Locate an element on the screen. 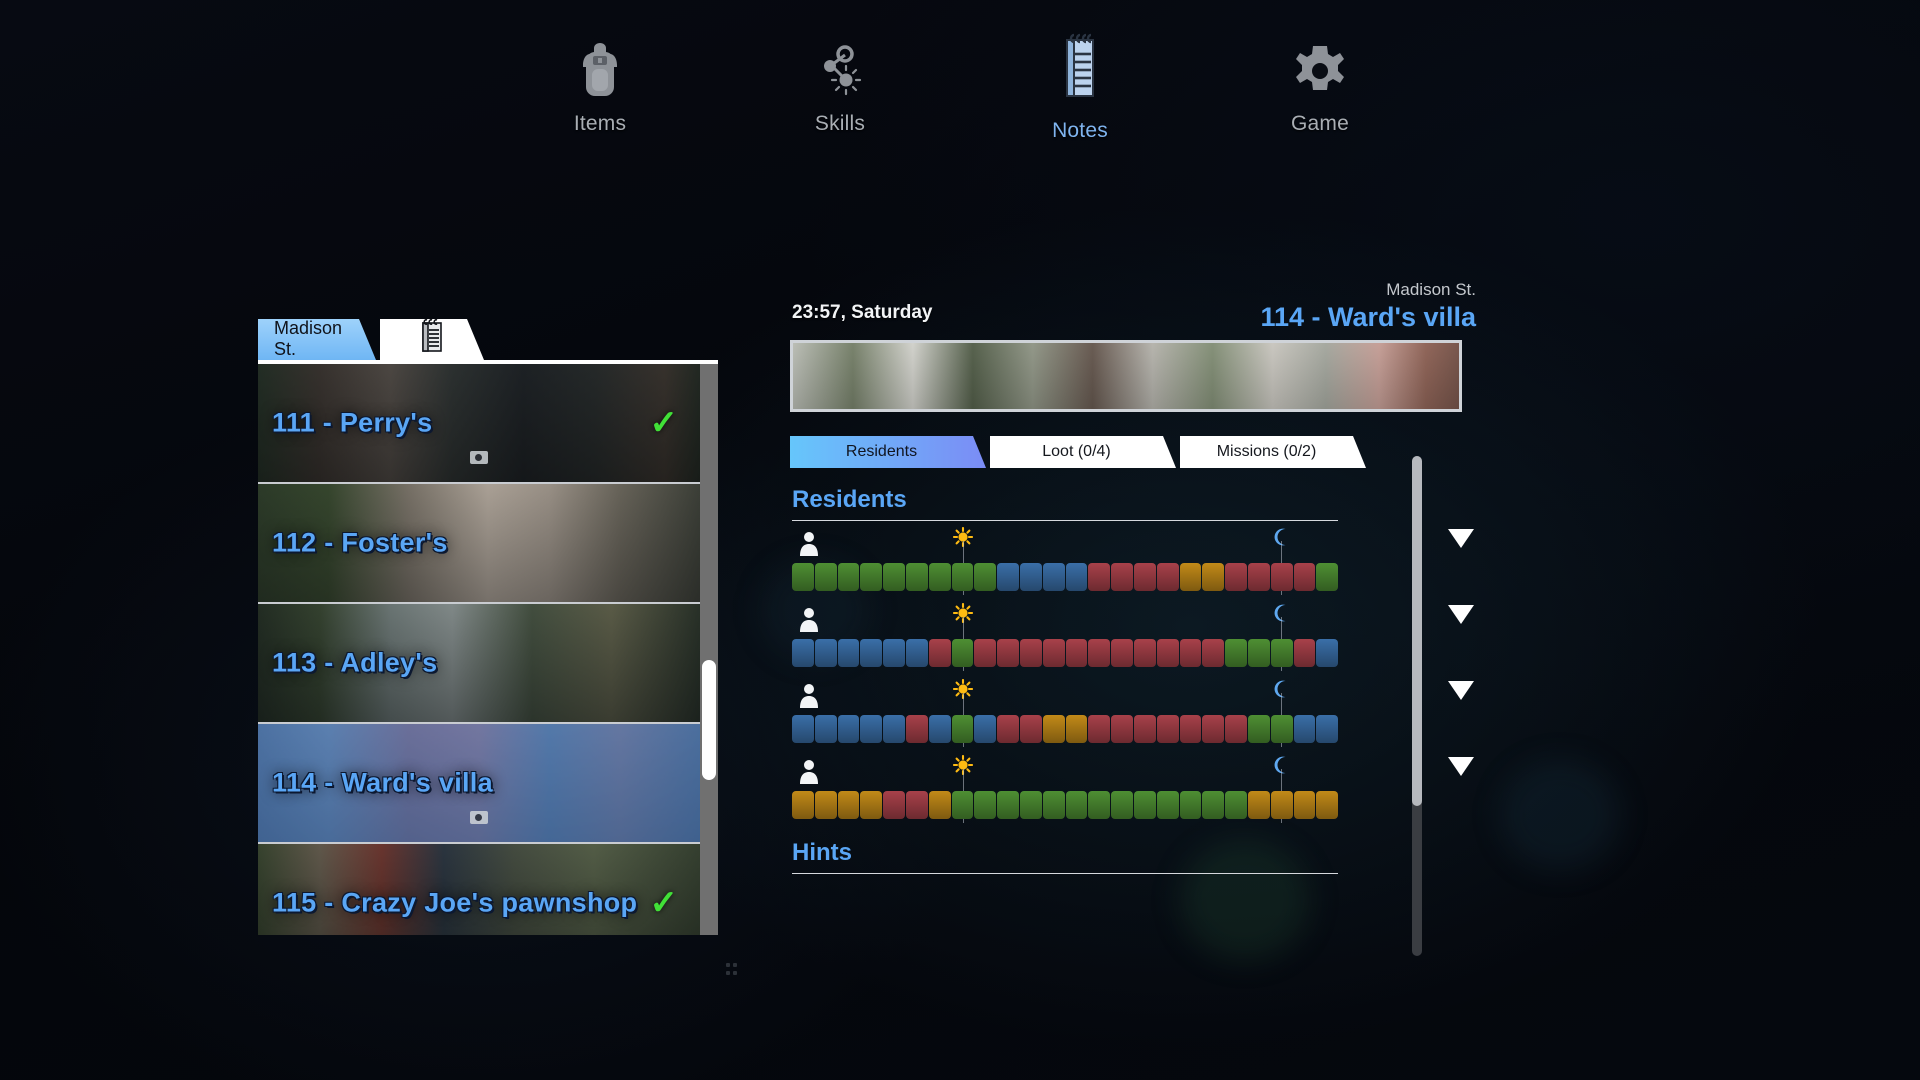 The image size is (1920, 1080). nav-item-notes: Notes is located at coordinates (1080, 88).